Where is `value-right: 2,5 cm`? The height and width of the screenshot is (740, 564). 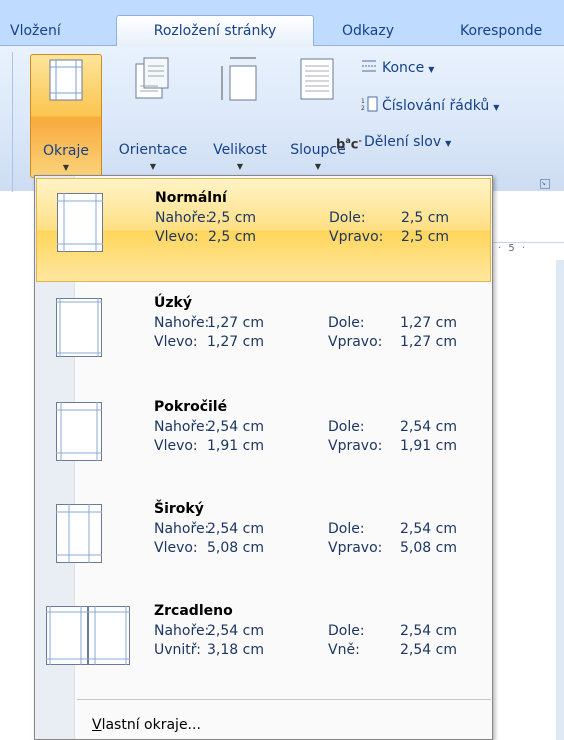 value-right: 2,5 cm is located at coordinates (425, 237).